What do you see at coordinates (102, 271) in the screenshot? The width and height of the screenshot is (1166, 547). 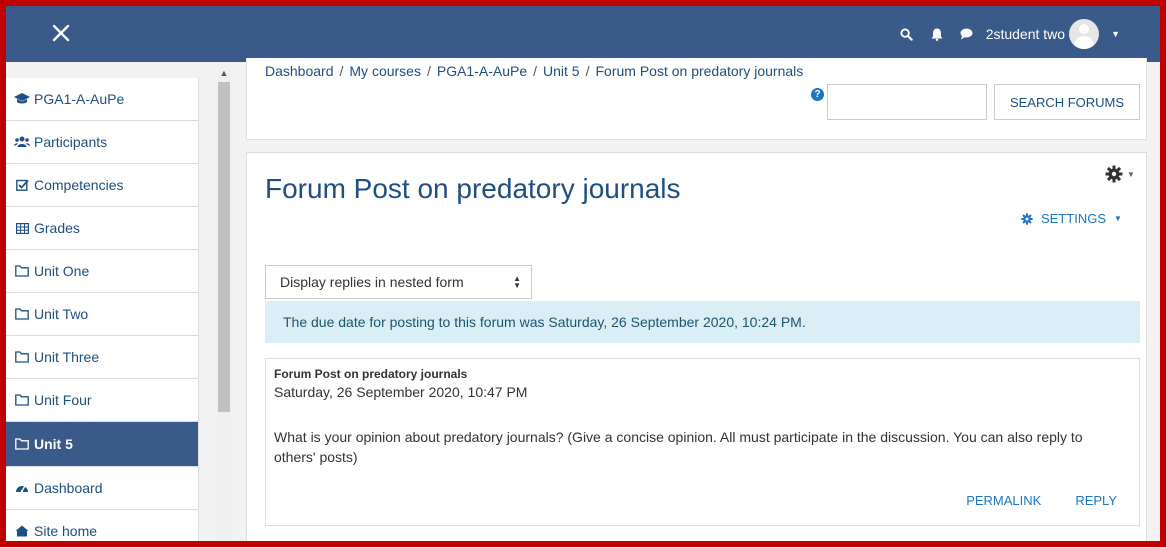 I see `sidebar-item-unit-one: Unit One` at bounding box center [102, 271].